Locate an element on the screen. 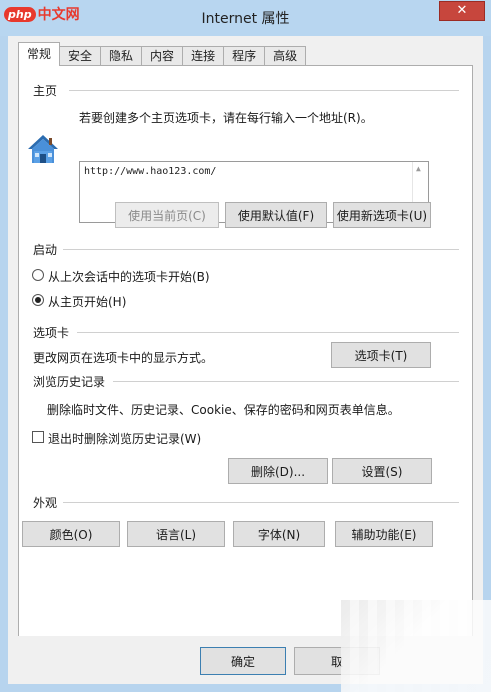 The image size is (491, 692). title-bar: php 中文网 Internet 属性 ✕ is located at coordinates (245, 18).